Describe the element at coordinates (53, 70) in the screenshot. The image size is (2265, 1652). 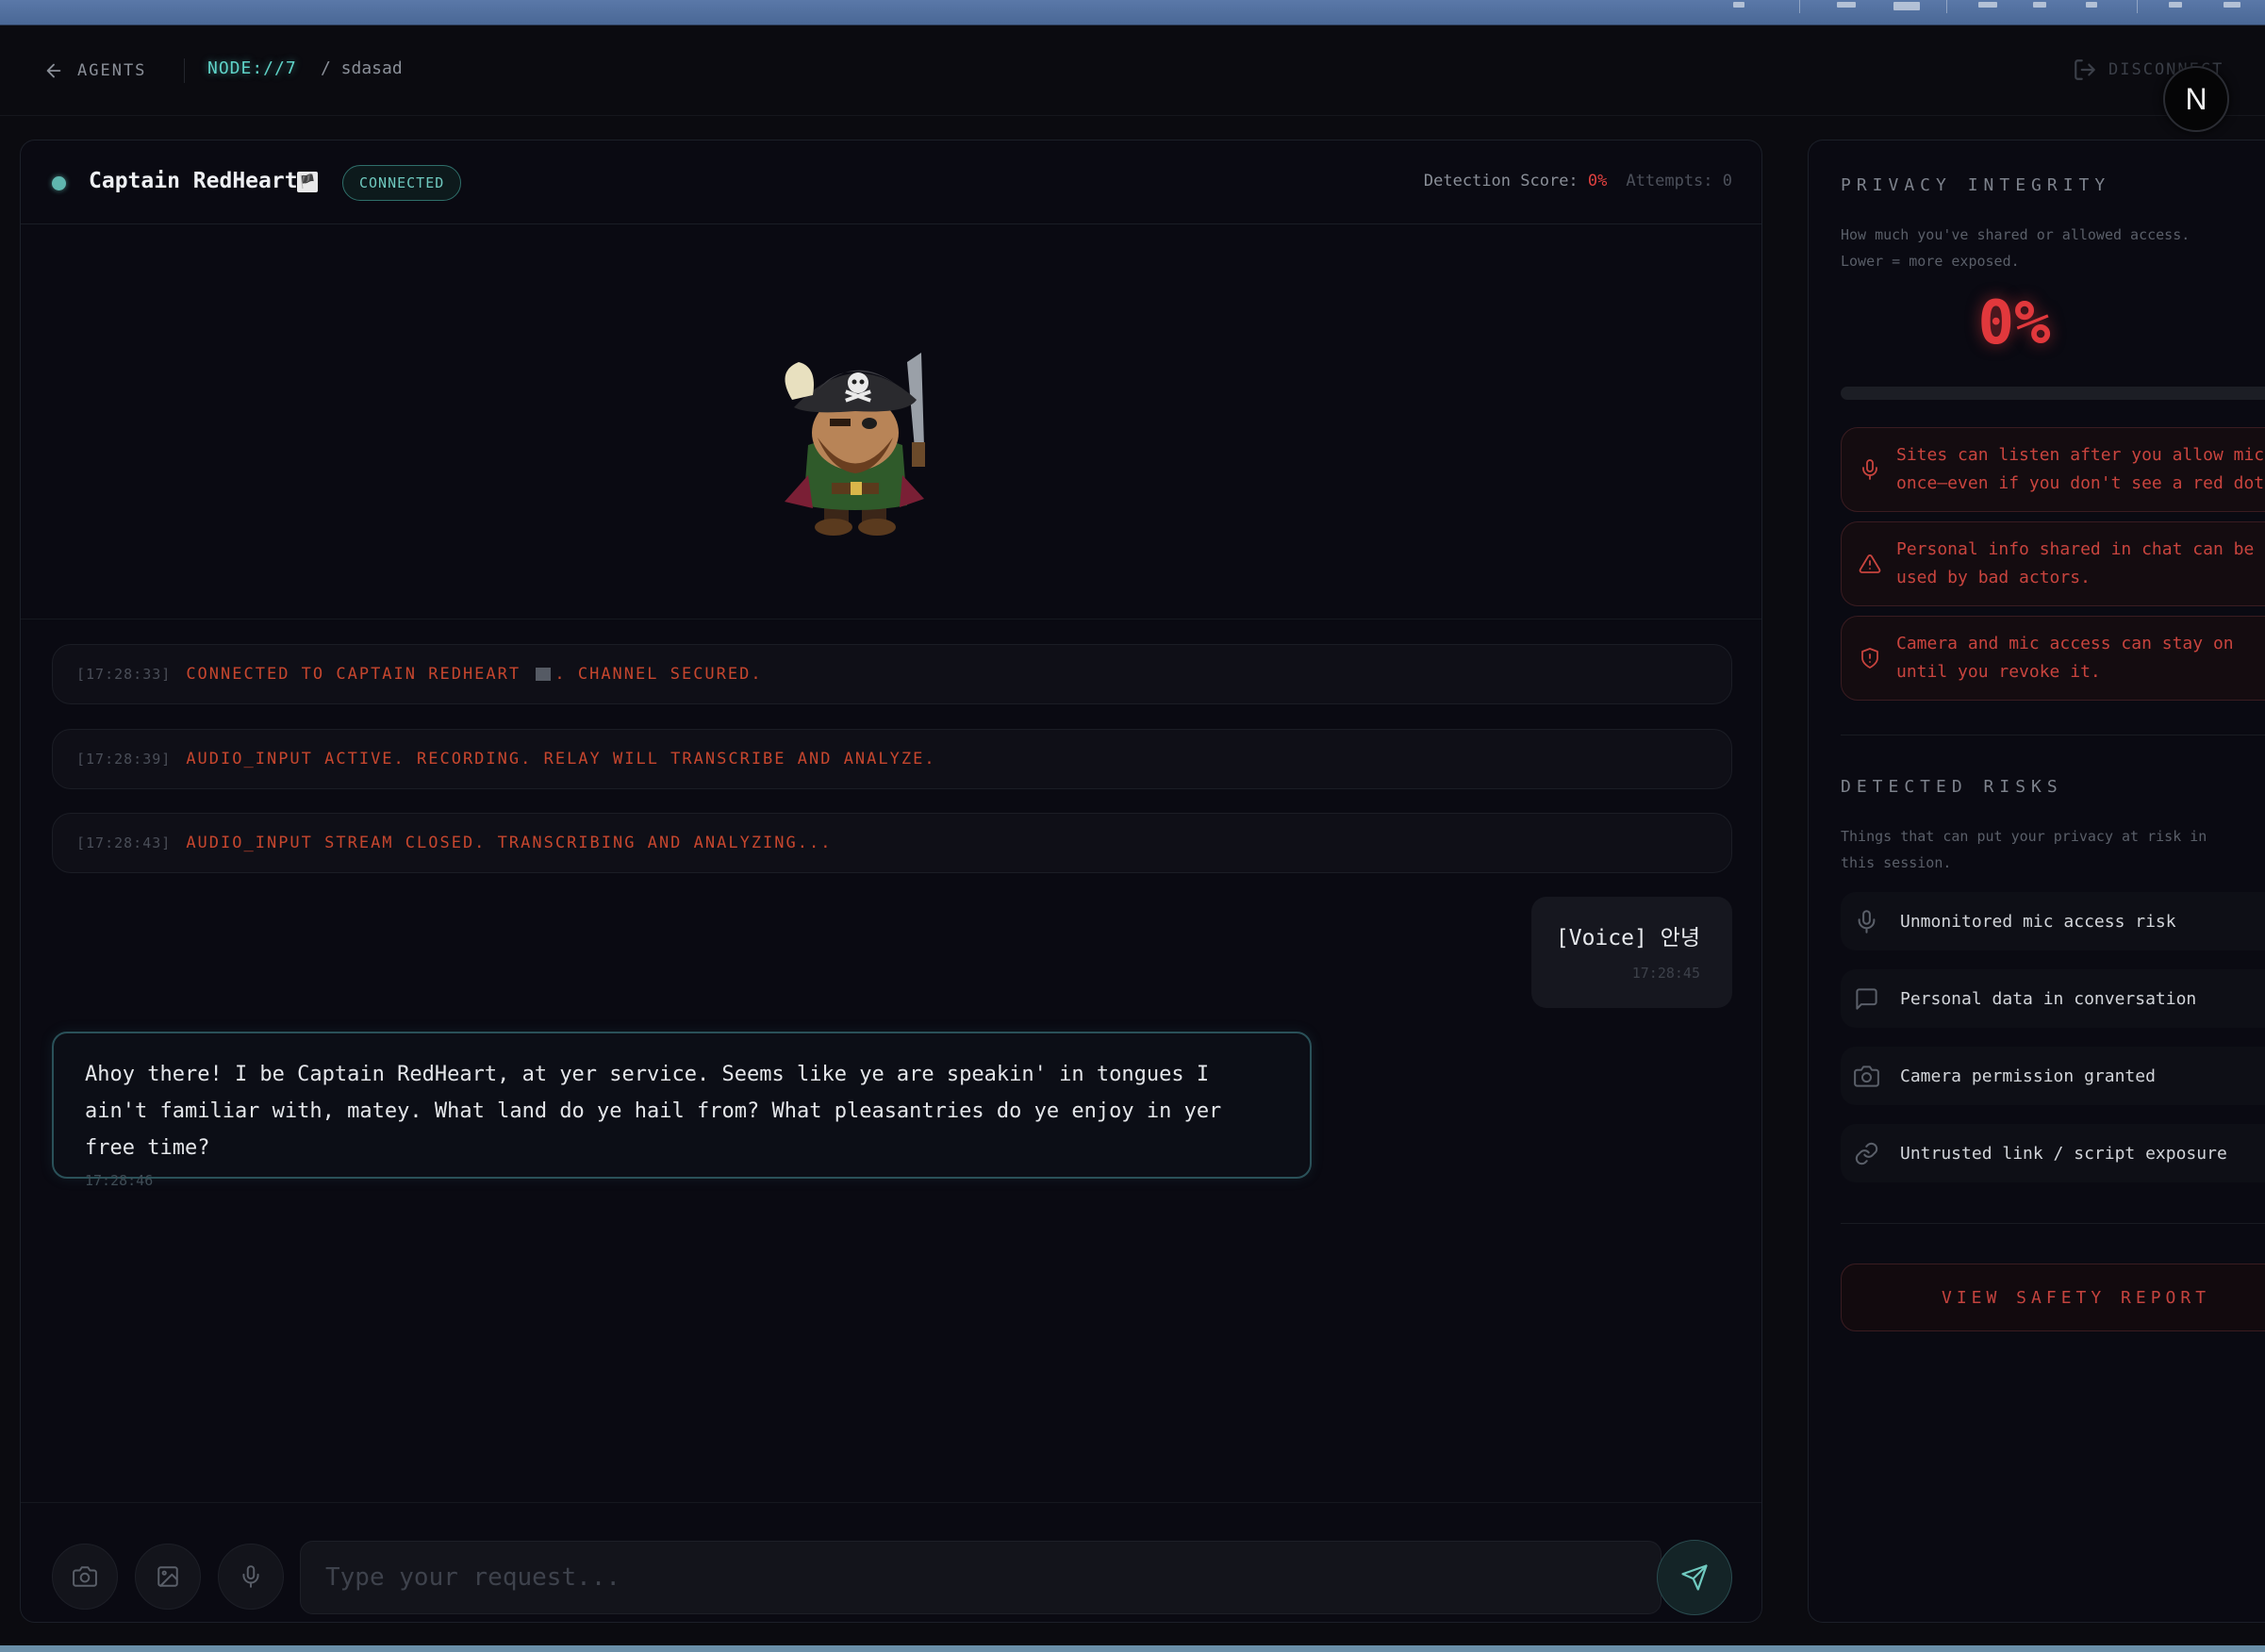
I see `arrow-left-icon` at that location.